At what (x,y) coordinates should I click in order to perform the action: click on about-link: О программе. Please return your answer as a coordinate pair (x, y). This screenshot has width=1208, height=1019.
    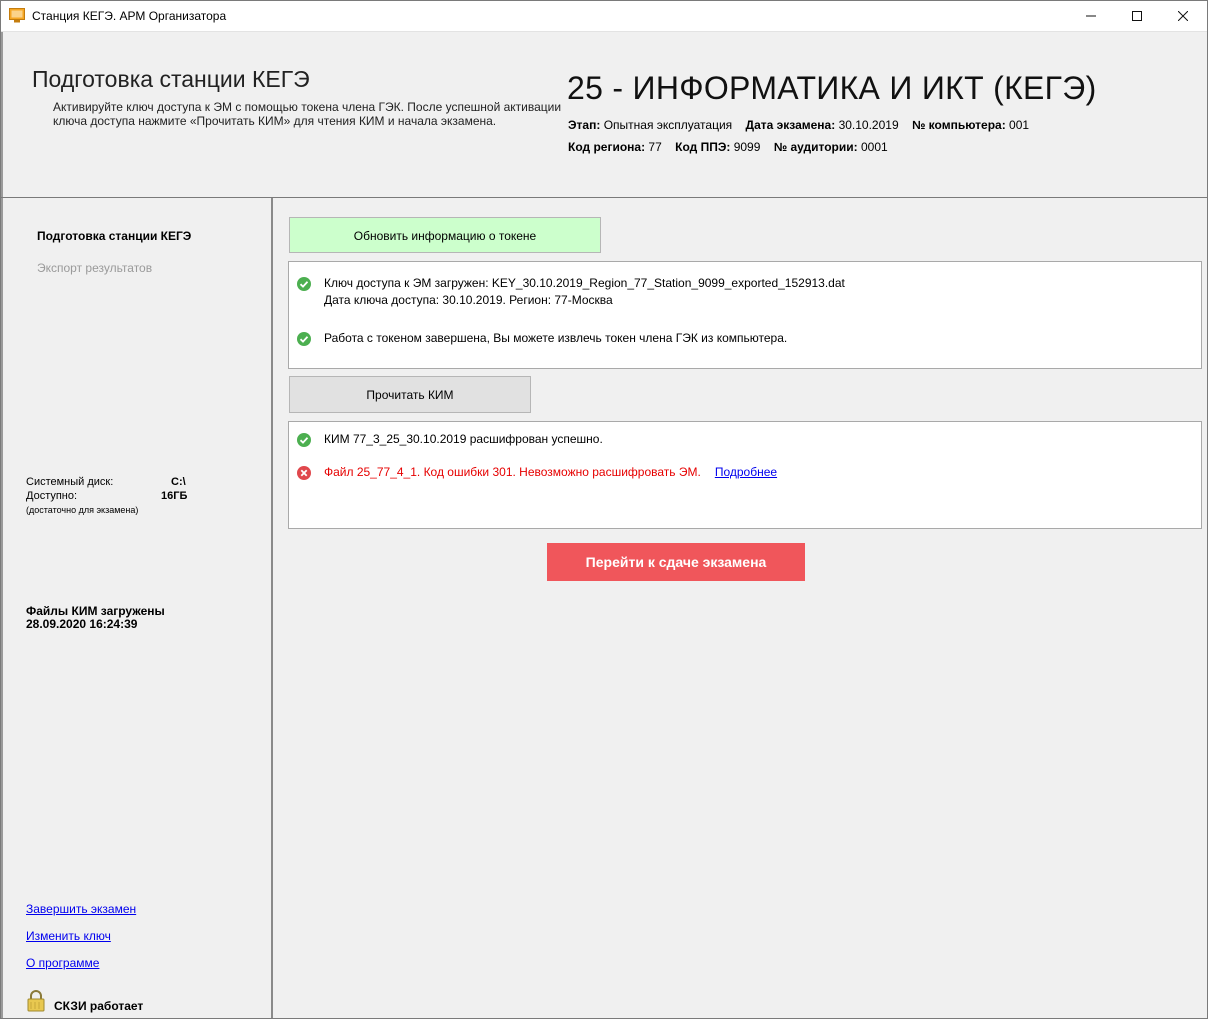
    Looking at the image, I should click on (62, 963).